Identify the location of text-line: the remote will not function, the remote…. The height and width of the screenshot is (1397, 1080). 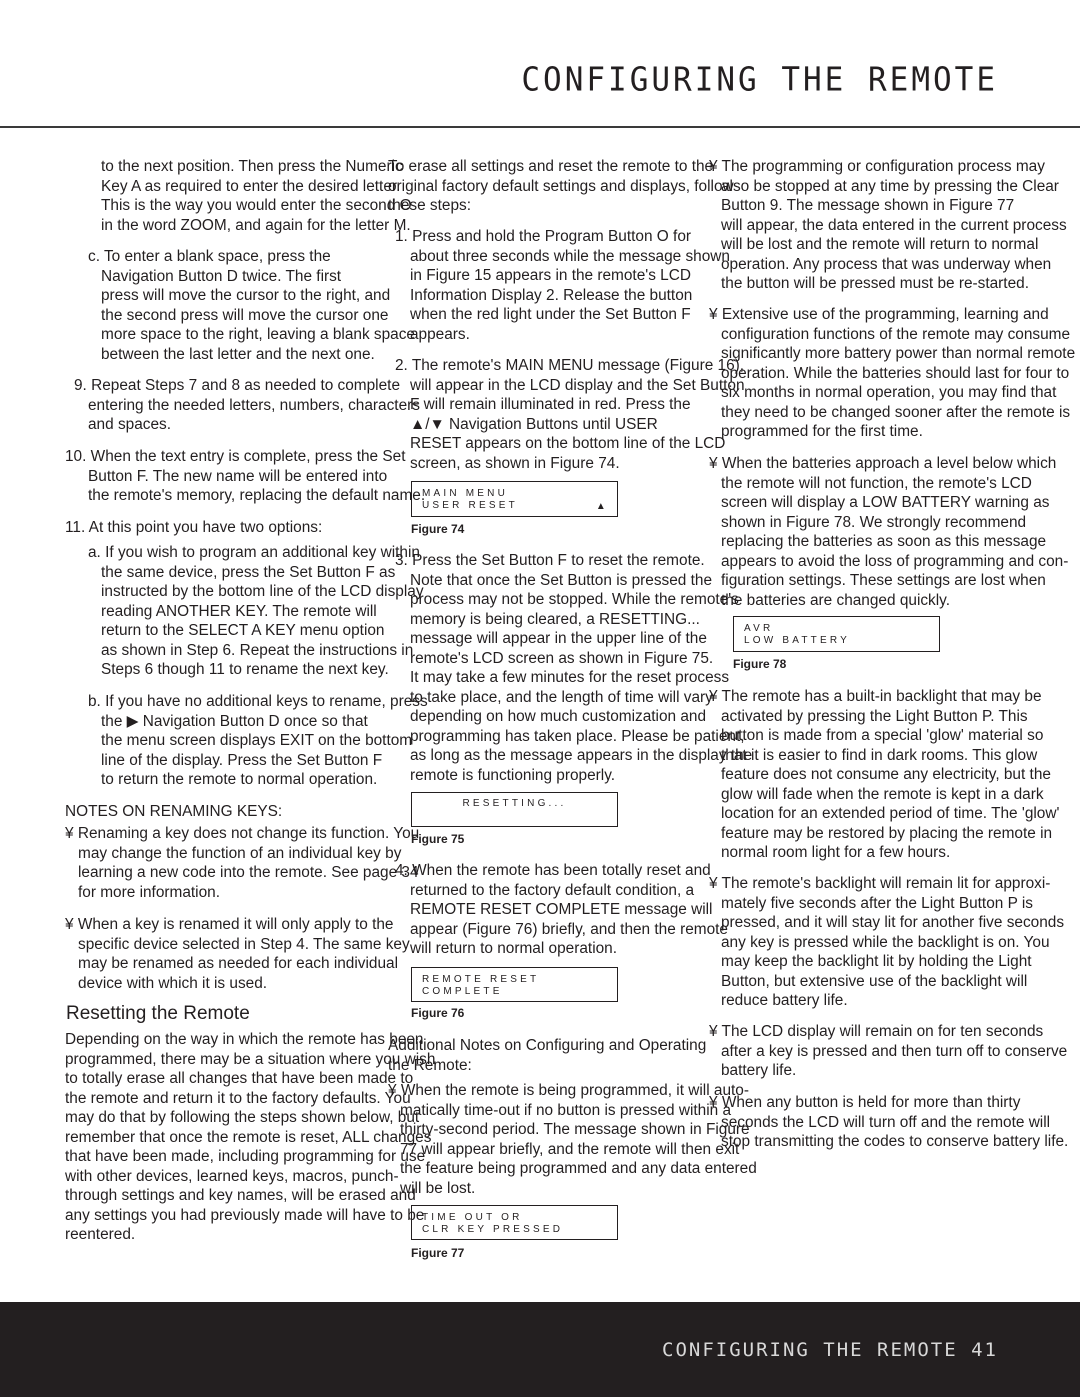
(876, 483).